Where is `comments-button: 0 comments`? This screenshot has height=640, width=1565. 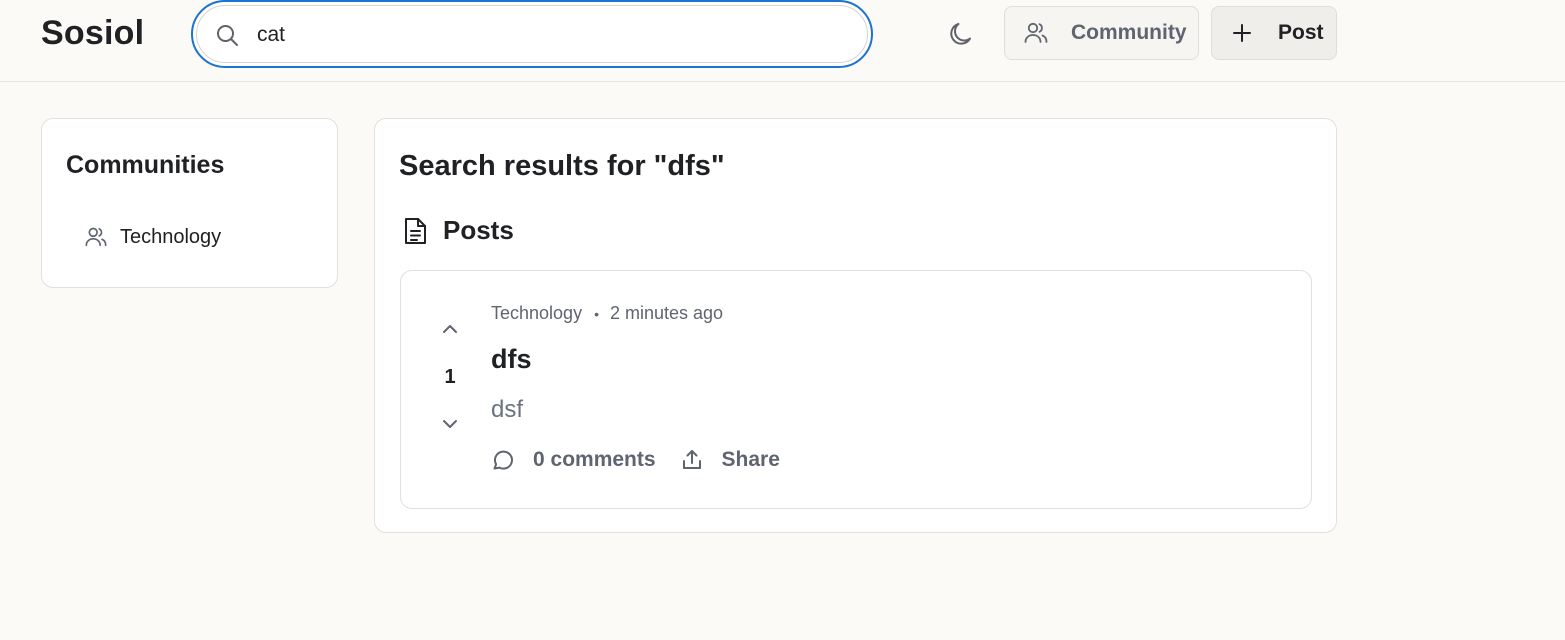 comments-button: 0 comments is located at coordinates (573, 460).